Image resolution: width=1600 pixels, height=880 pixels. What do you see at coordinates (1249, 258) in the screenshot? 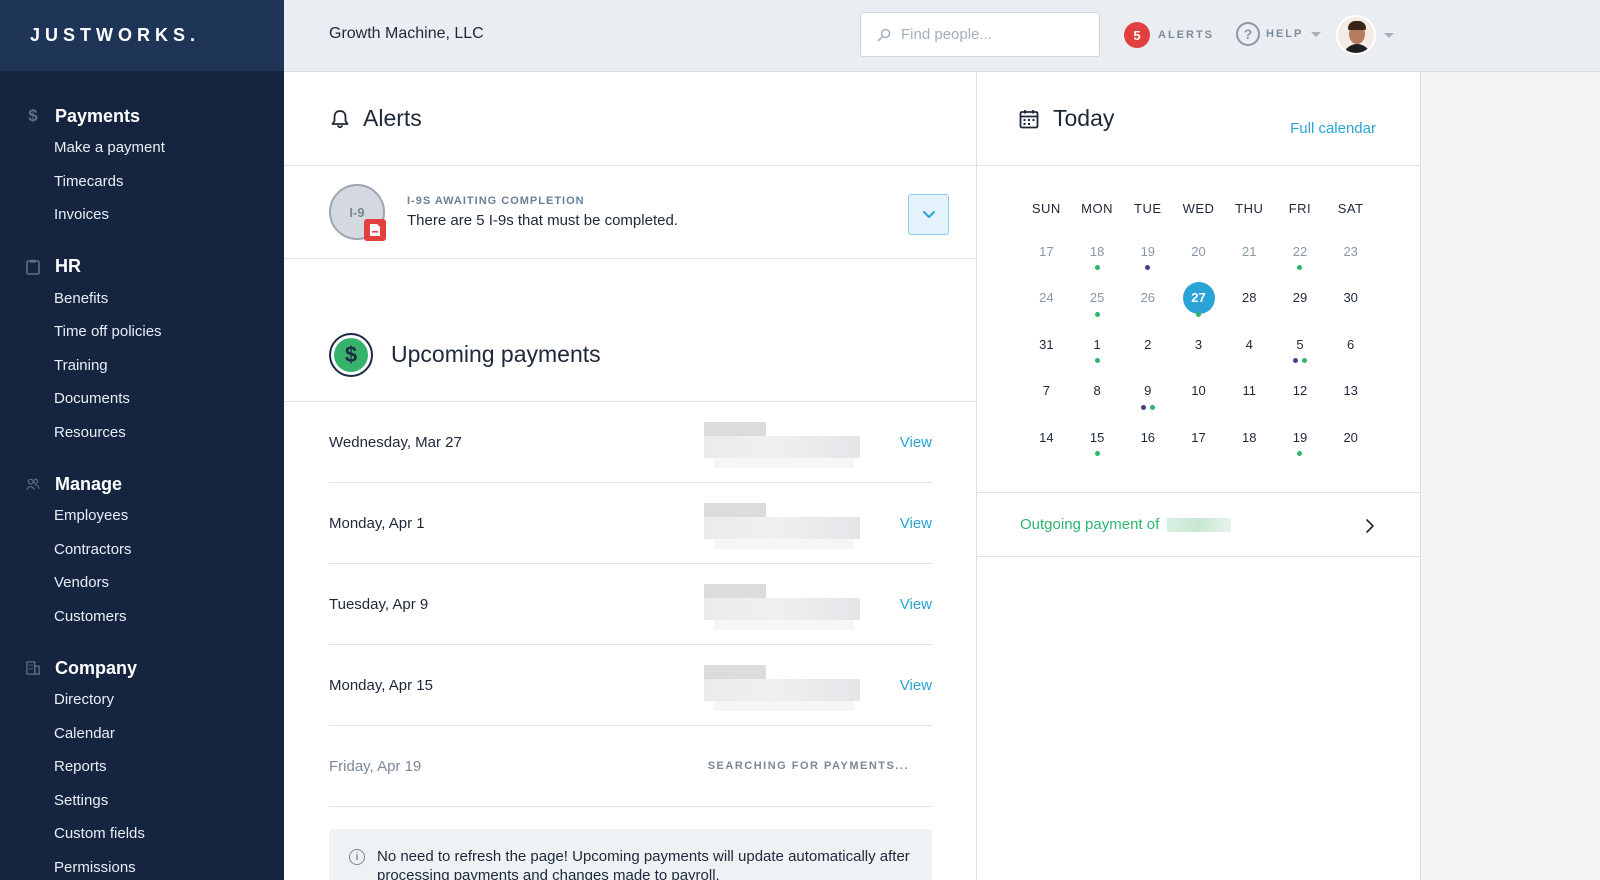
I see `calendar-day: 21` at bounding box center [1249, 258].